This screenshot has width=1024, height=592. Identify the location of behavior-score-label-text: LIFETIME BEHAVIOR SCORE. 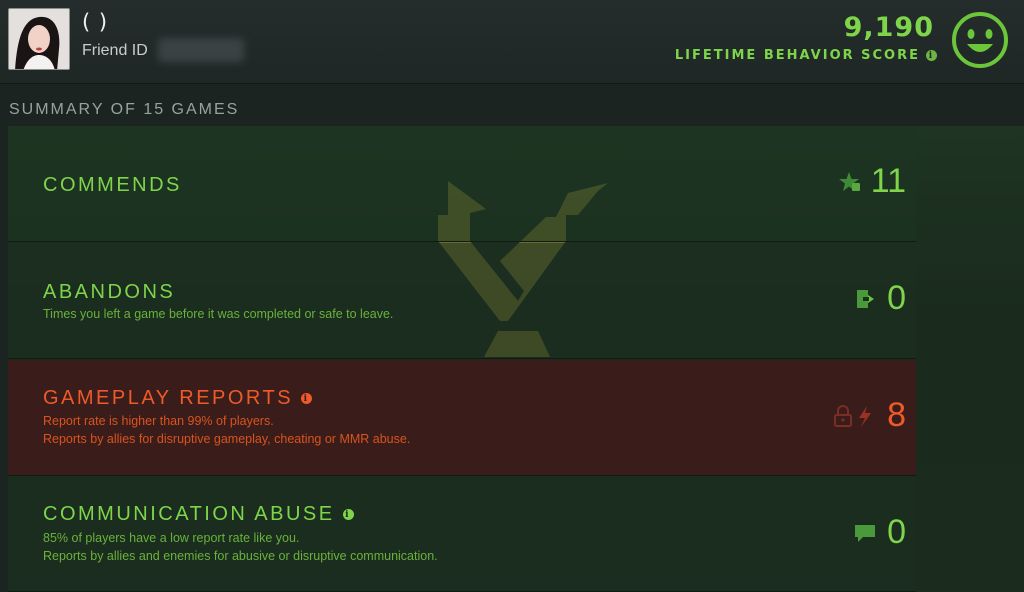
(797, 55).